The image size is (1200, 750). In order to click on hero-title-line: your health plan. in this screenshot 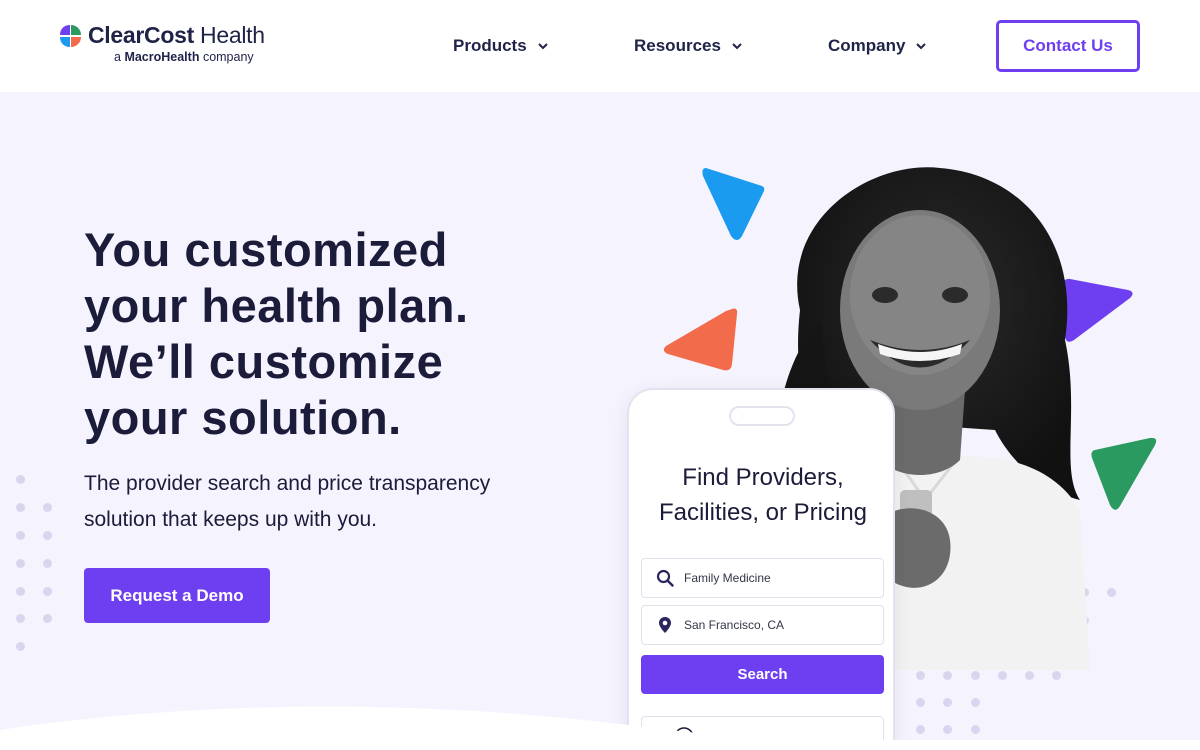, I will do `click(276, 305)`.